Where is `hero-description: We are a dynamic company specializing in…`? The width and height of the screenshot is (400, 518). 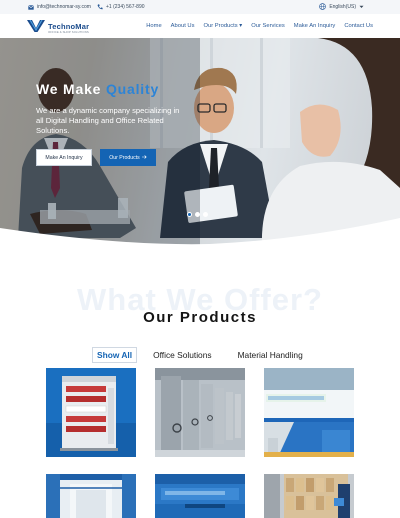
hero-description: We are a dynamic company specializing in… is located at coordinates (108, 120).